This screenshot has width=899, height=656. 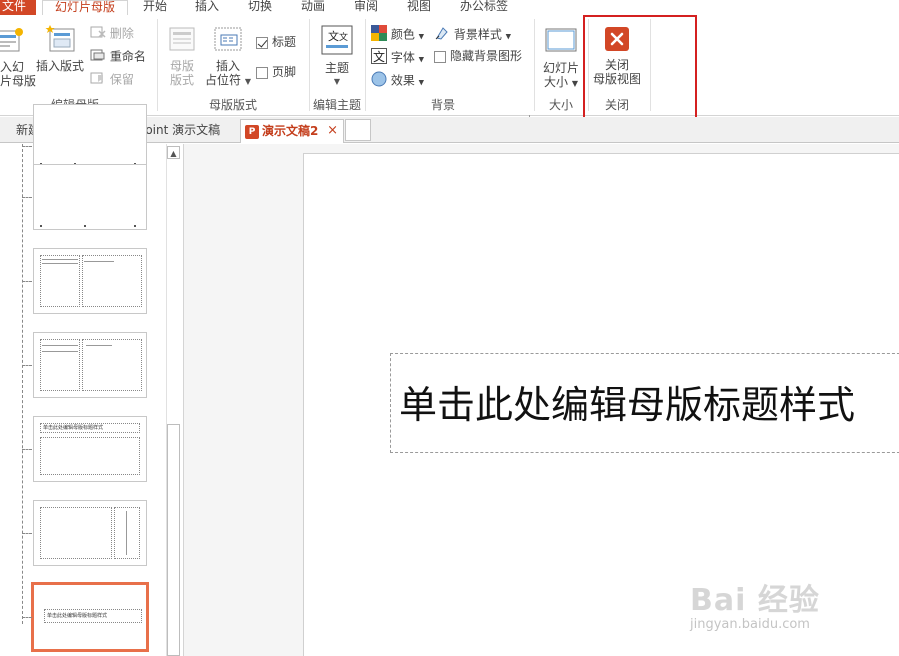 What do you see at coordinates (477, 34) in the screenshot?
I see `background-styles-label: 背景样式` at bounding box center [477, 34].